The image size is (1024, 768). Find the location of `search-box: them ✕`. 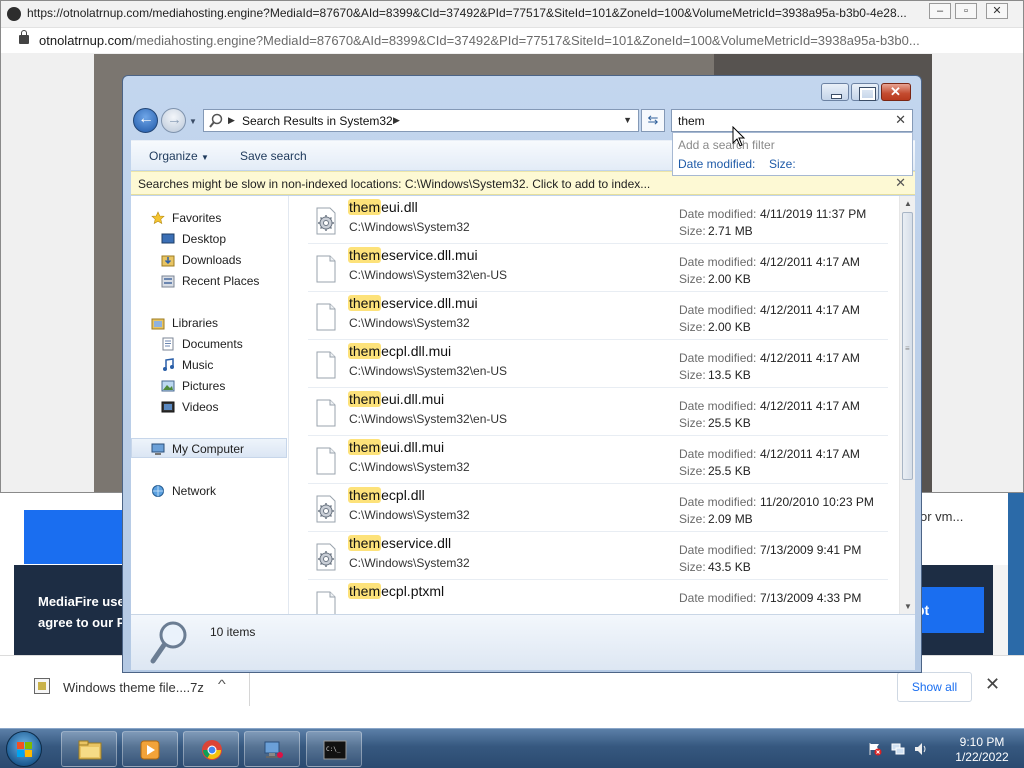

search-box: them ✕ is located at coordinates (792, 120).